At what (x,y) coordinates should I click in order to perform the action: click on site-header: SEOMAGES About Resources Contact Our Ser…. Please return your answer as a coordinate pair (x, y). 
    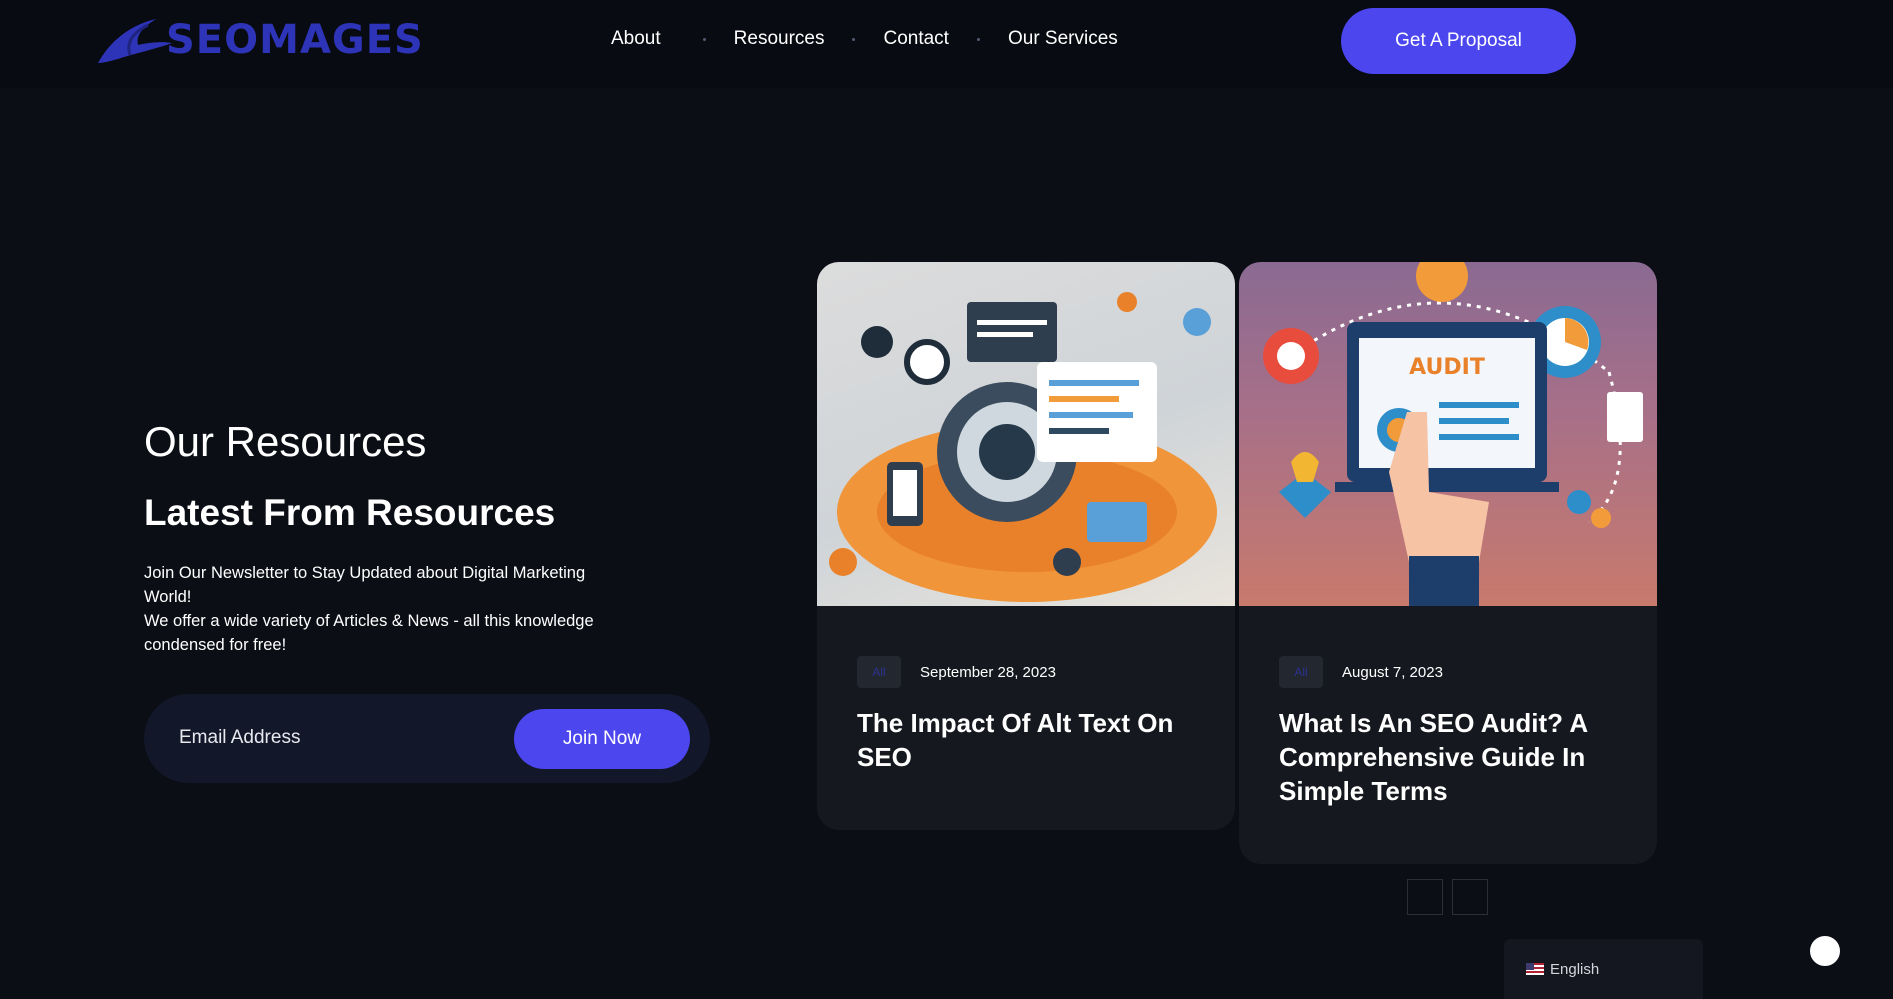
    Looking at the image, I should click on (946, 44).